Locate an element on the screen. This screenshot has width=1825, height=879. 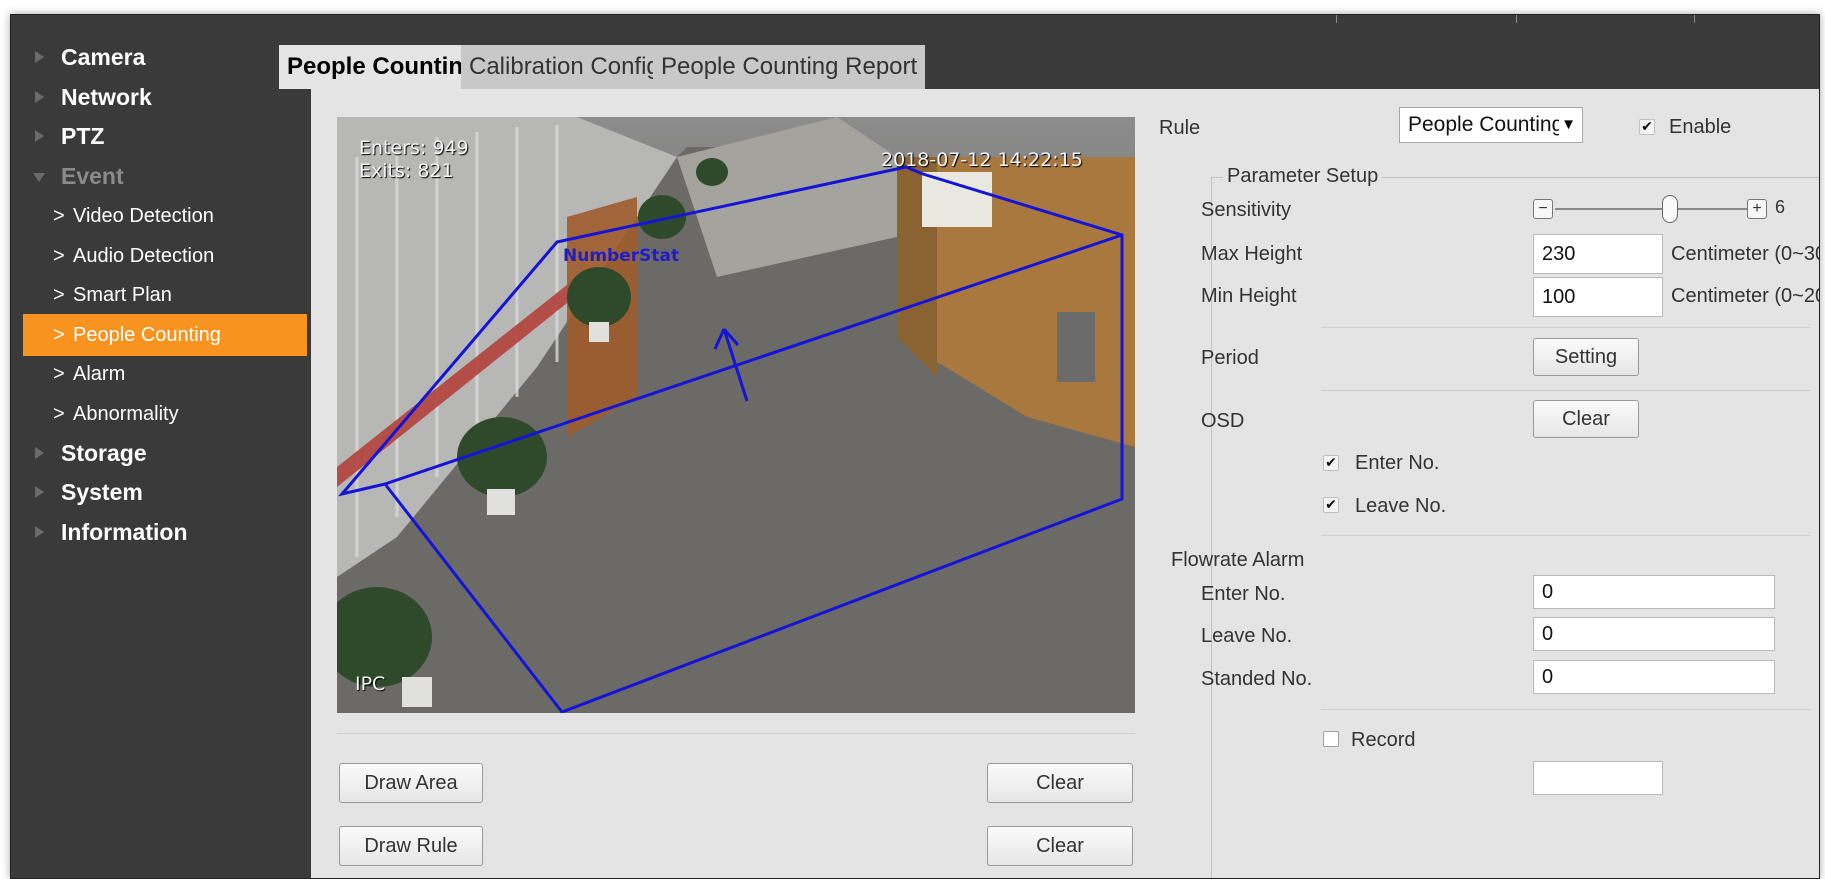
flowrate-enter-input: 0 is located at coordinates (1654, 592).